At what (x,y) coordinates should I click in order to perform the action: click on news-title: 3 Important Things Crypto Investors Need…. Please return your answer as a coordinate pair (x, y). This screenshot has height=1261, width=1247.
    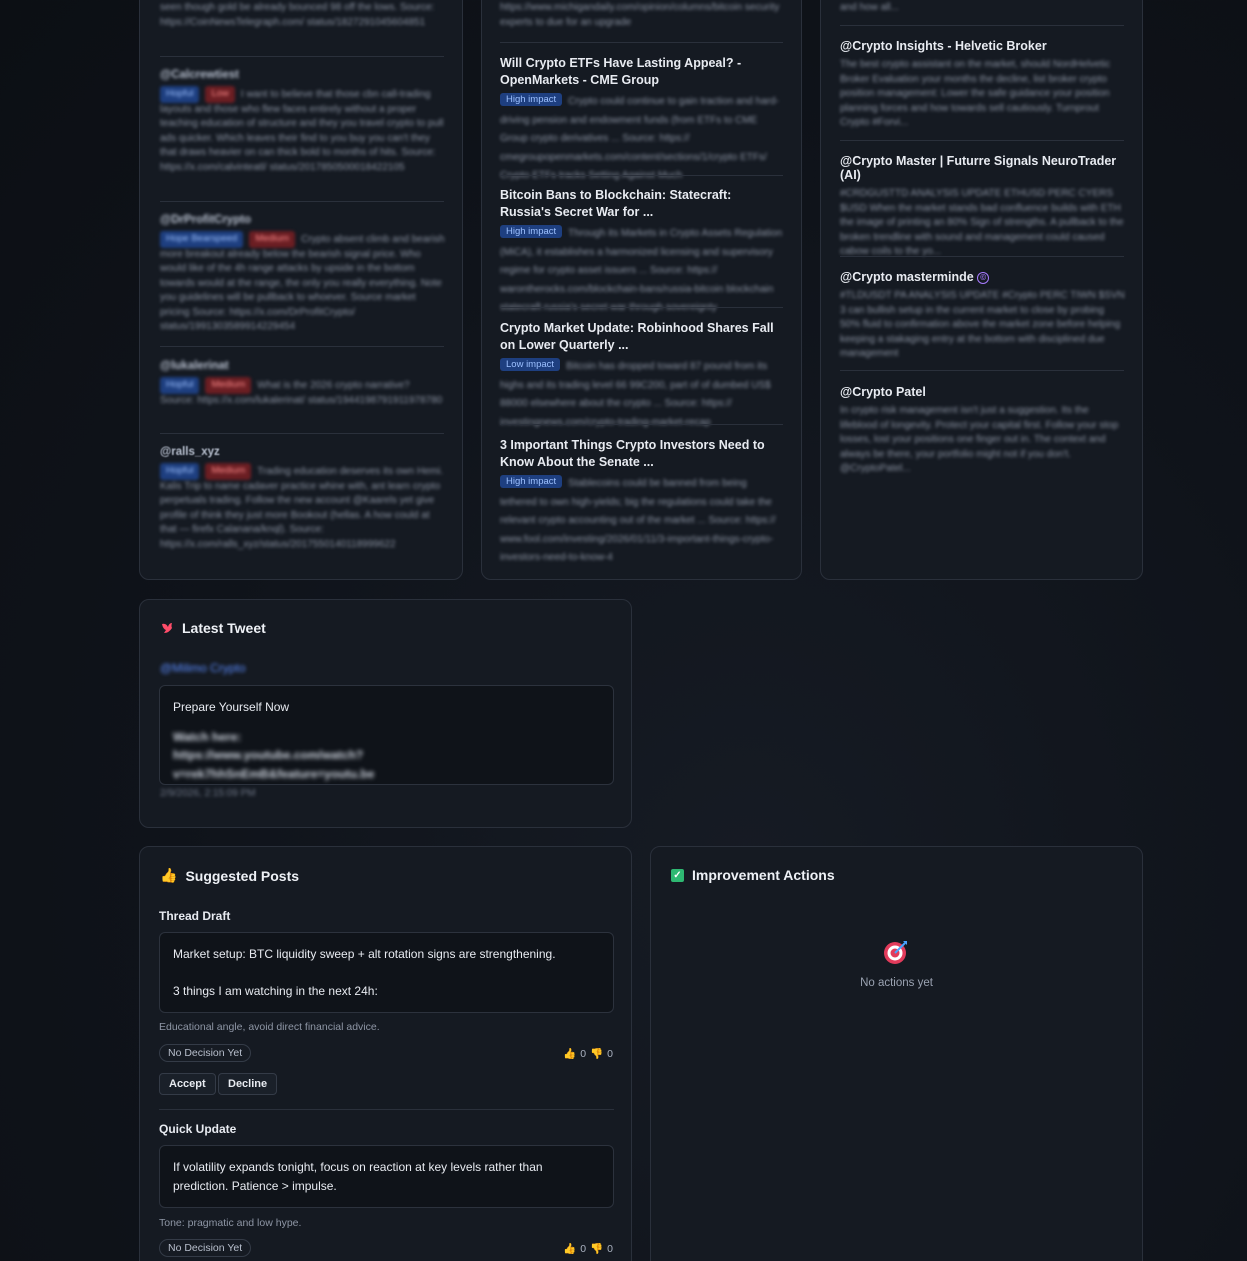
    Looking at the image, I should click on (642, 453).